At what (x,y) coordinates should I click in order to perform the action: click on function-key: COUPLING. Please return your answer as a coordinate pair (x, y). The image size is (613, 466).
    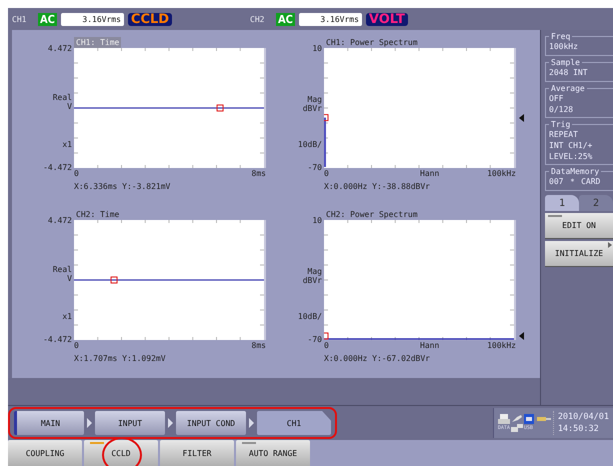
    Looking at the image, I should click on (45, 453).